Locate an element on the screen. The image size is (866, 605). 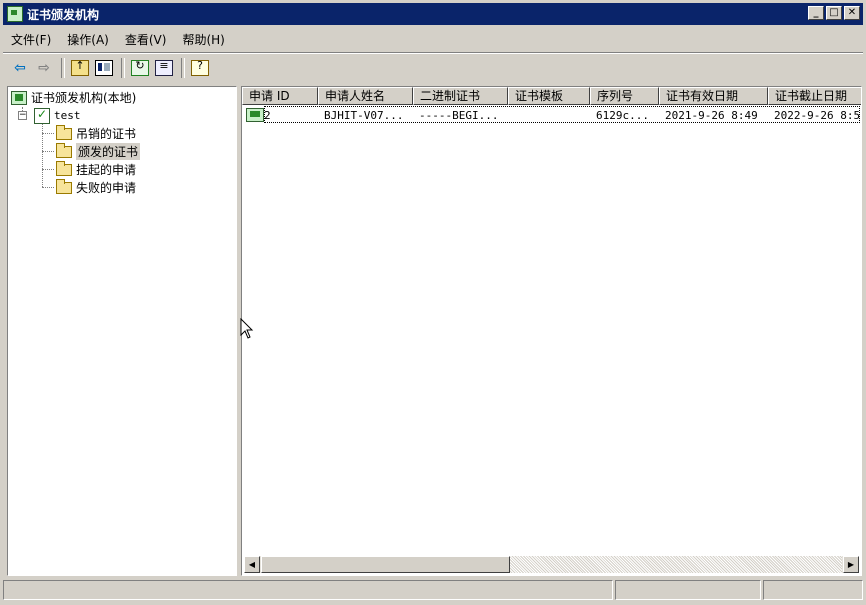
column-serial-number: 序列号 is located at coordinates (624, 96).